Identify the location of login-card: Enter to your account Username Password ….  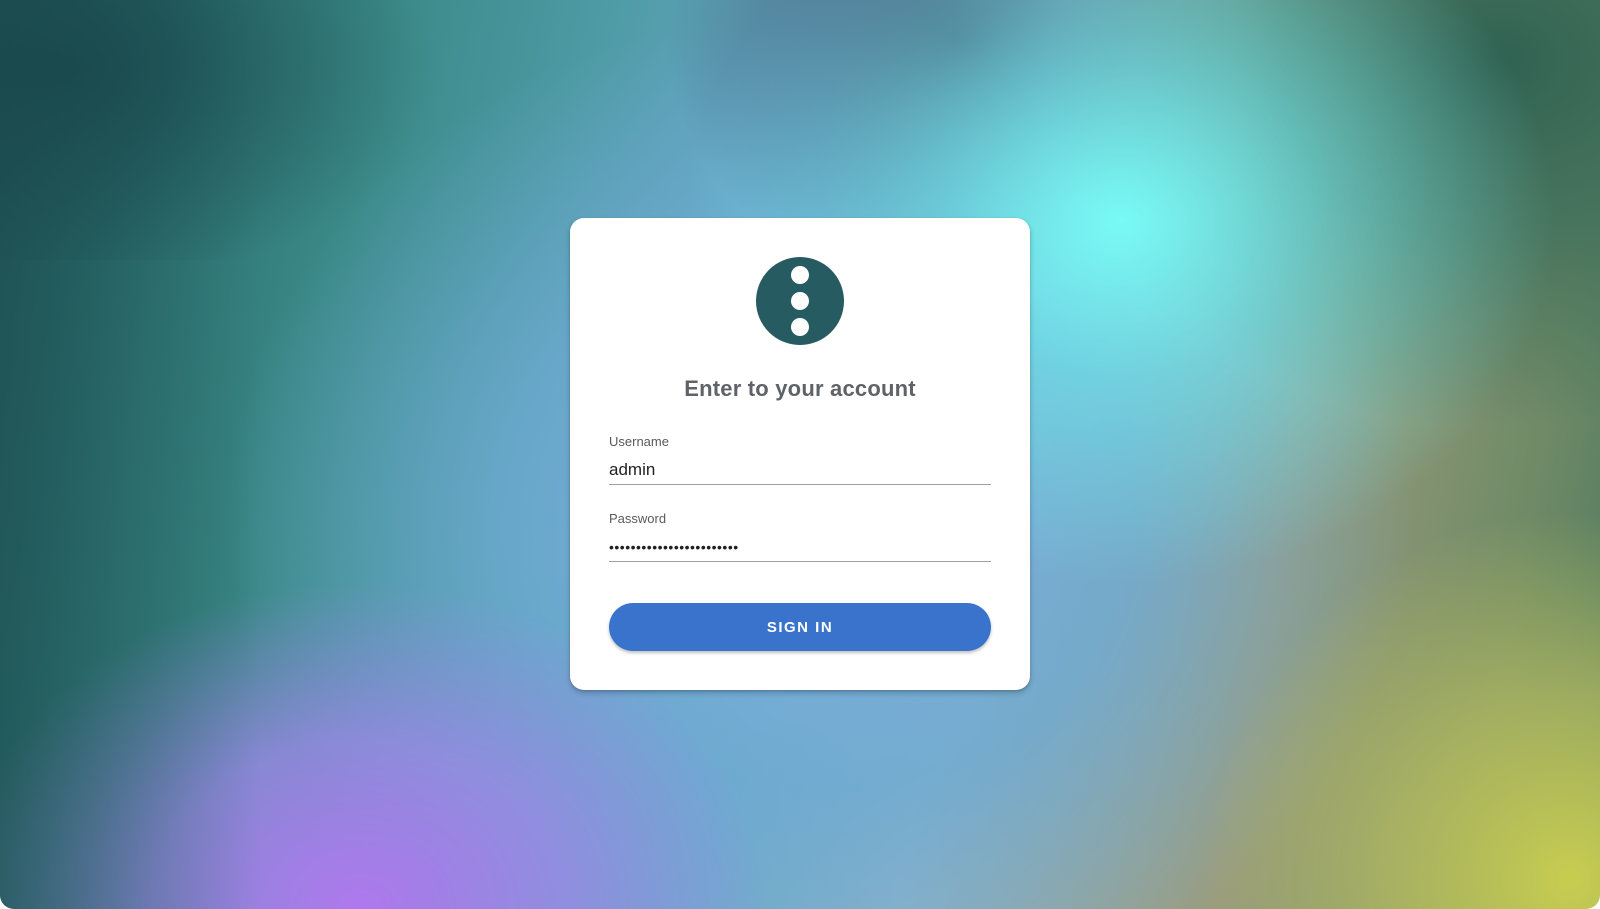
(800, 454).